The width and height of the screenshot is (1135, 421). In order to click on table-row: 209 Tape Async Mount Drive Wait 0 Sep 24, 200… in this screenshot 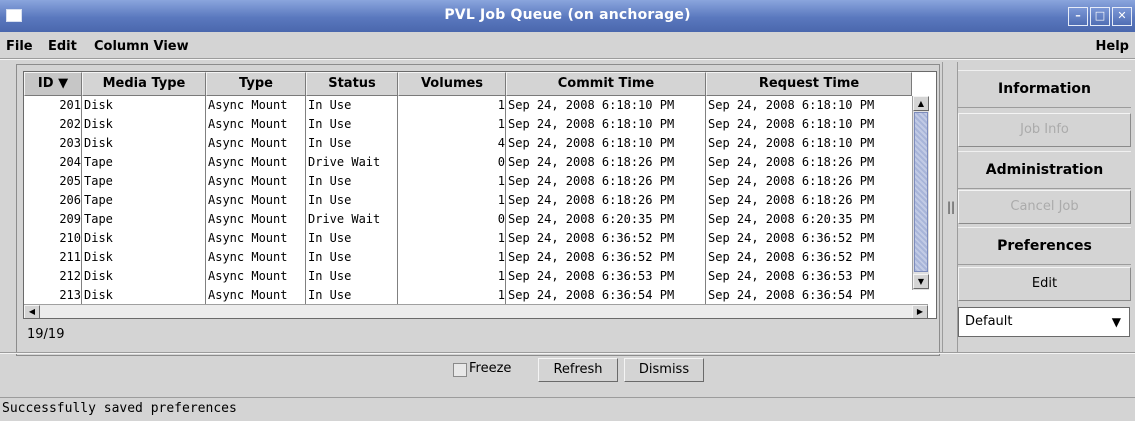, I will do `click(468, 219)`.